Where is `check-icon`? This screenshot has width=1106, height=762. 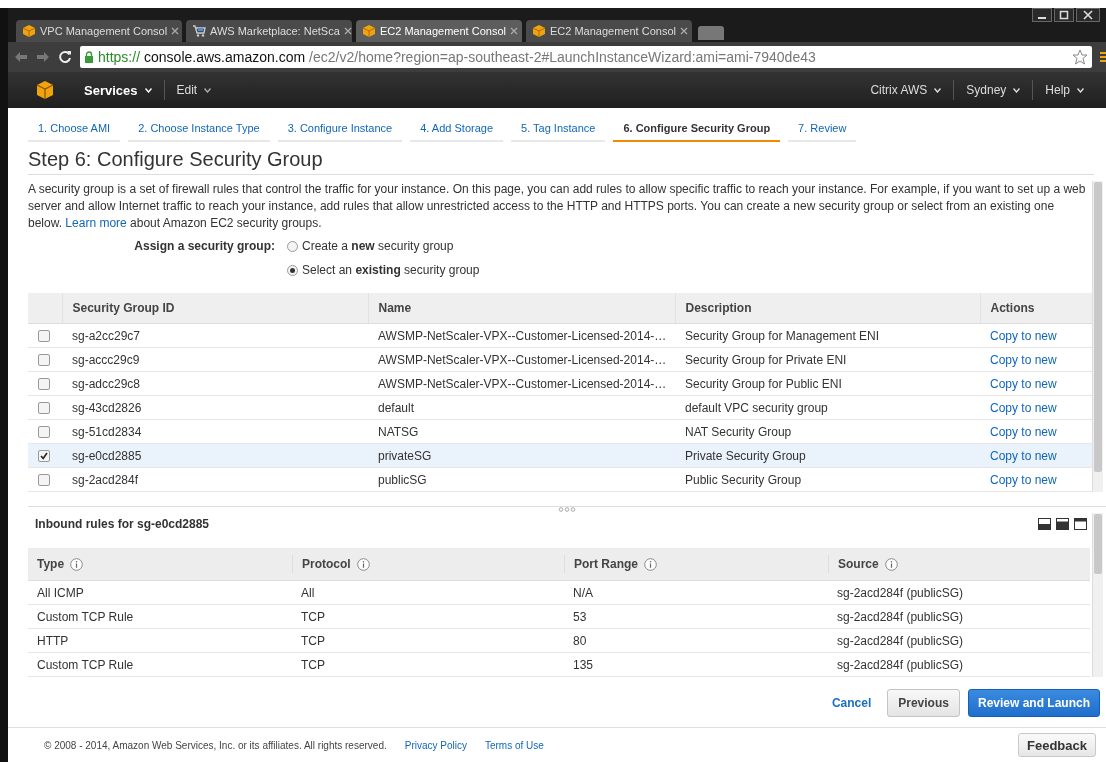 check-icon is located at coordinates (44, 455).